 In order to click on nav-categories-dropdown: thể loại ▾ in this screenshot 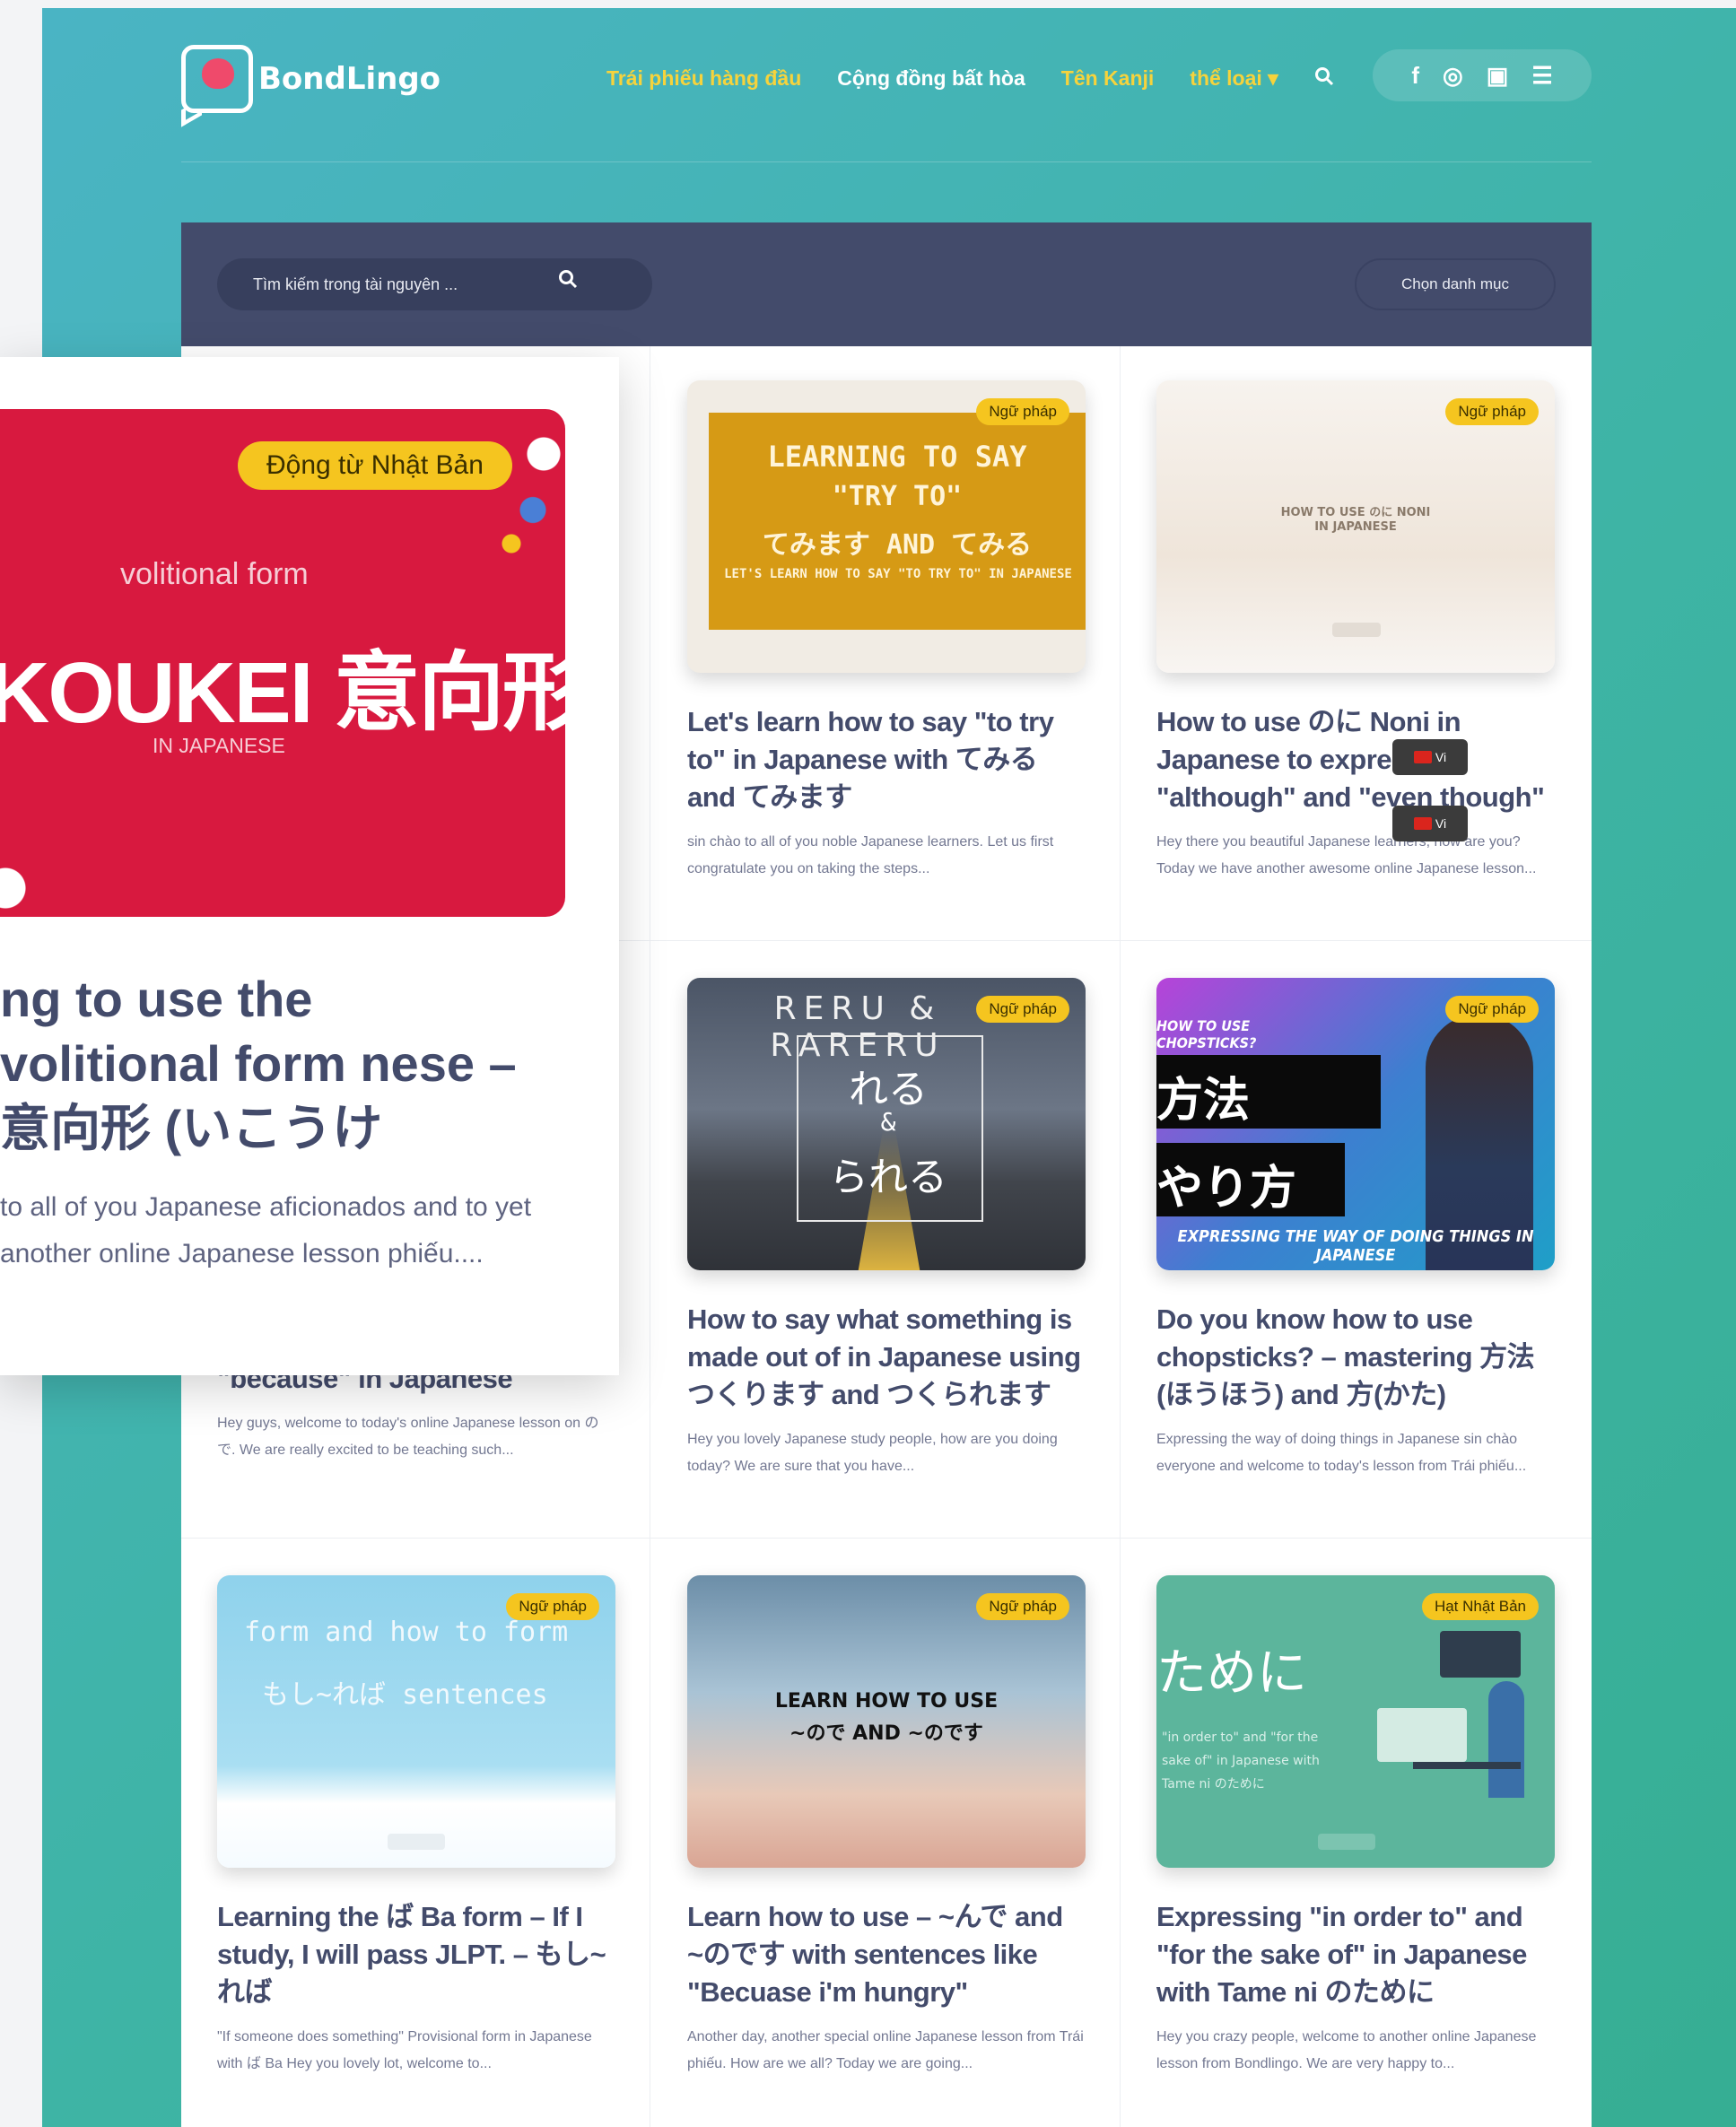, I will do `click(1234, 79)`.